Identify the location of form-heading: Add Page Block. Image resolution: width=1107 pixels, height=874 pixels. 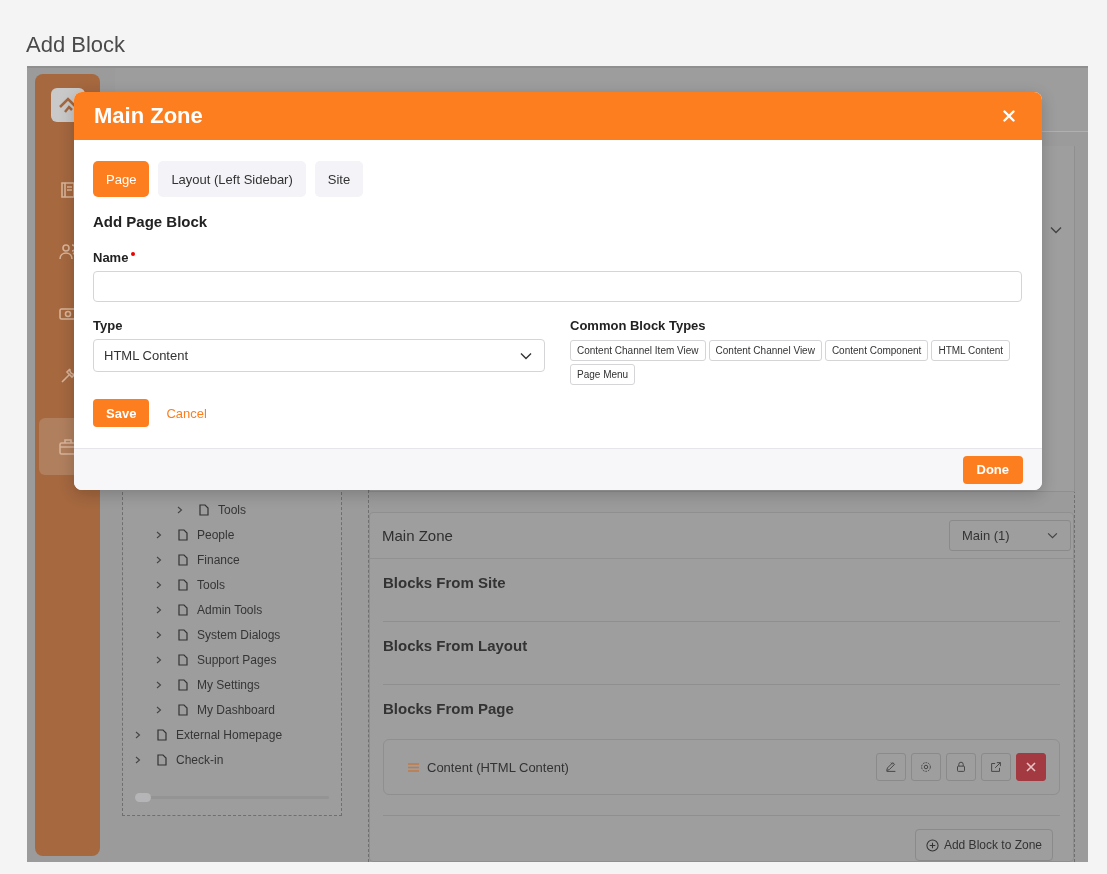
(151, 221).